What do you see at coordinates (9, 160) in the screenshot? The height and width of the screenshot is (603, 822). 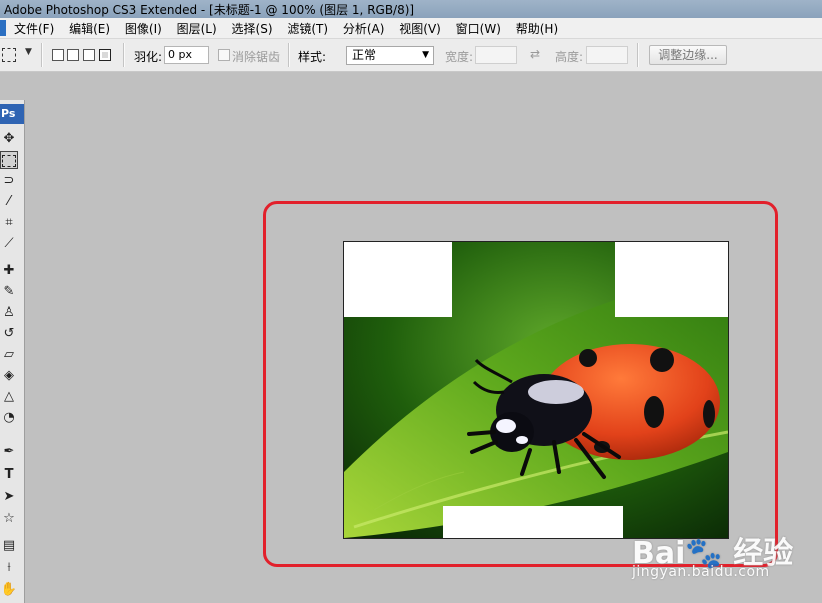 I see `marquee-icon` at bounding box center [9, 160].